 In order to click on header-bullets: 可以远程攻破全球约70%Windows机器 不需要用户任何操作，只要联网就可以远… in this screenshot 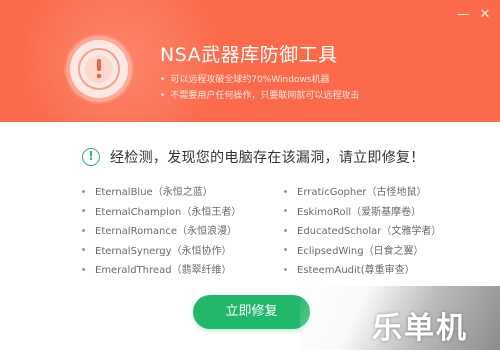, I will do `click(259, 88)`.